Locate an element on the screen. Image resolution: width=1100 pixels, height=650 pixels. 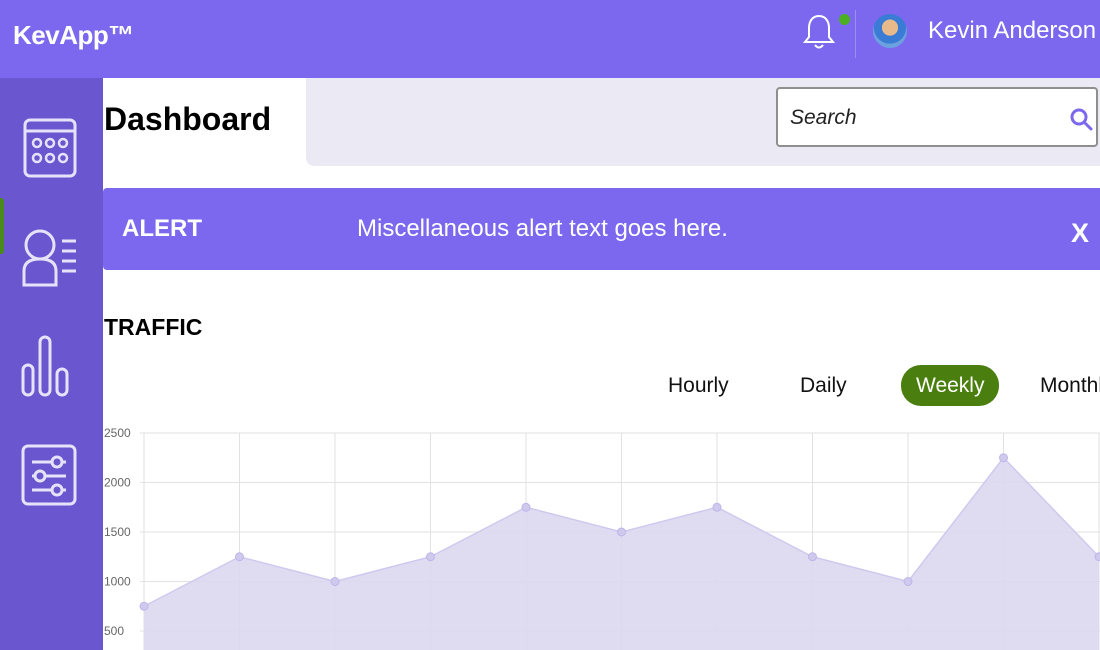
range-button-weekly: Weekly is located at coordinates (950, 385).